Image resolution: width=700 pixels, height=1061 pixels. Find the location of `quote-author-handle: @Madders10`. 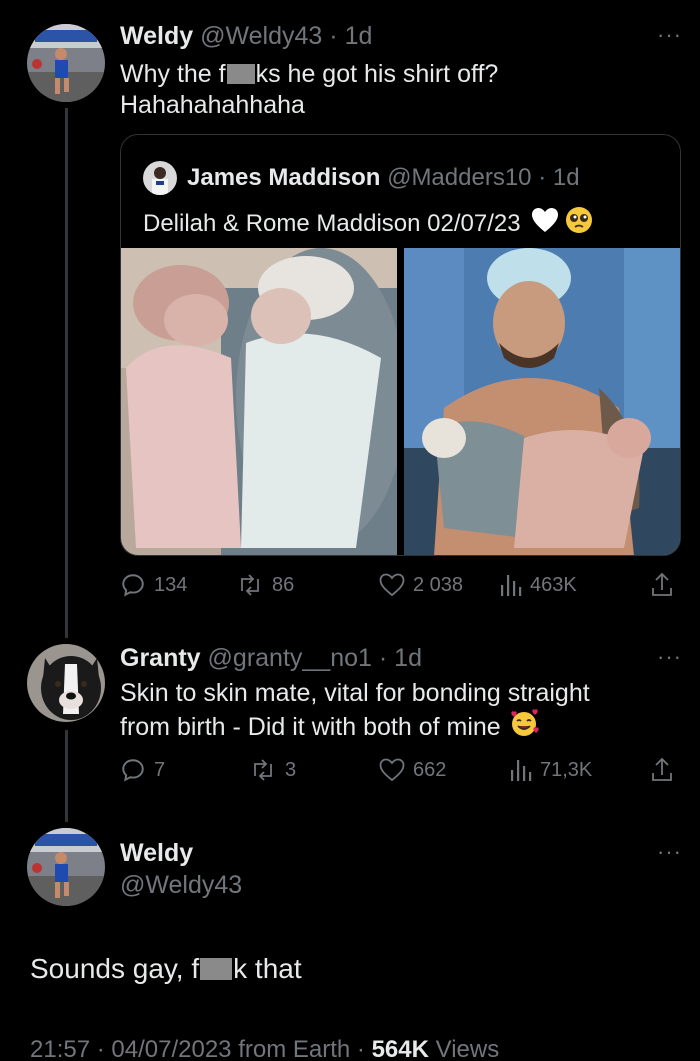

quote-author-handle: @Madders10 is located at coordinates (459, 178).